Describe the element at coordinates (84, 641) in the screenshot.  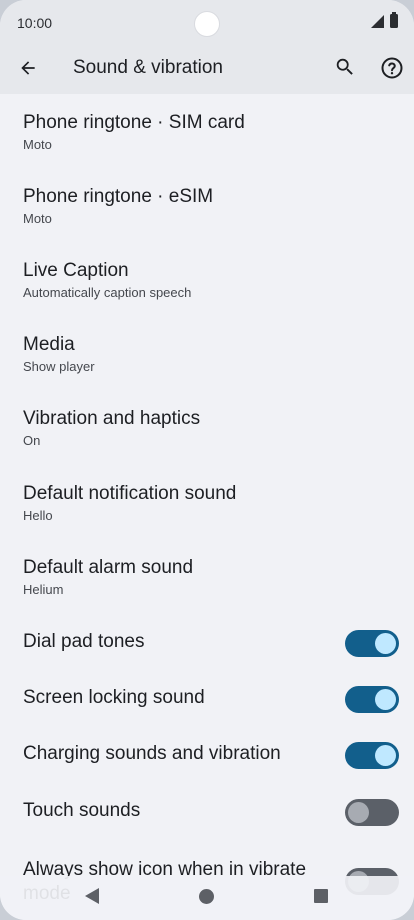
I see `toggle-label: Dial pad tones` at that location.